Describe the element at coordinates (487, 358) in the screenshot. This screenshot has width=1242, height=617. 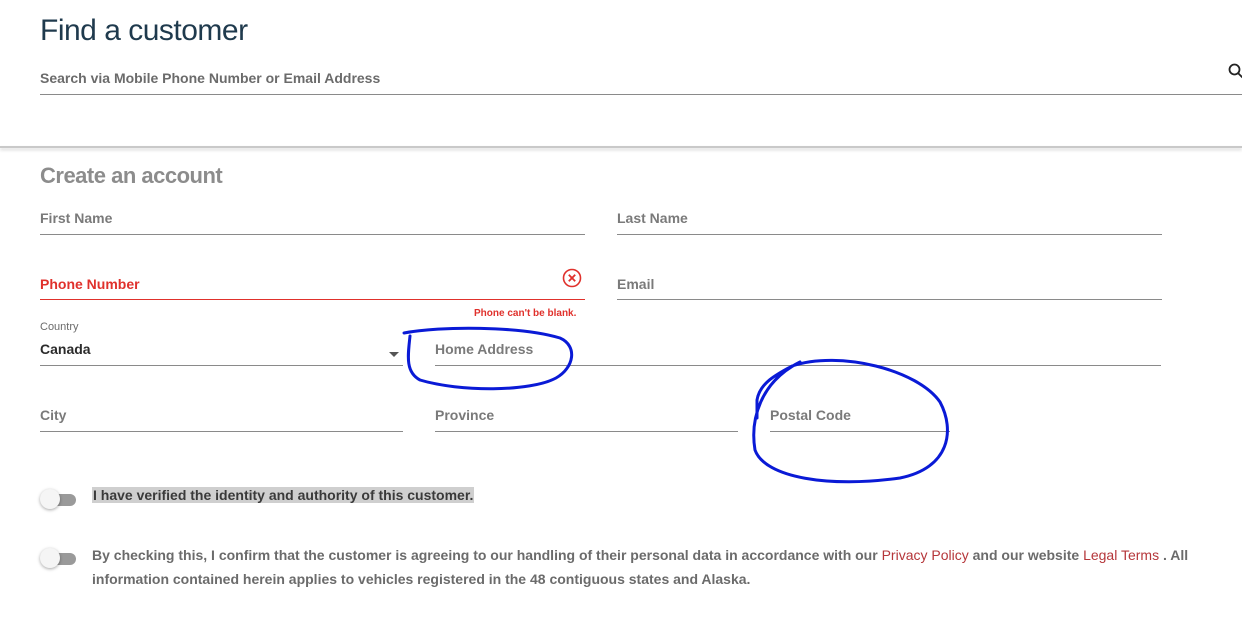
I see `annotation-circle-home-address` at that location.